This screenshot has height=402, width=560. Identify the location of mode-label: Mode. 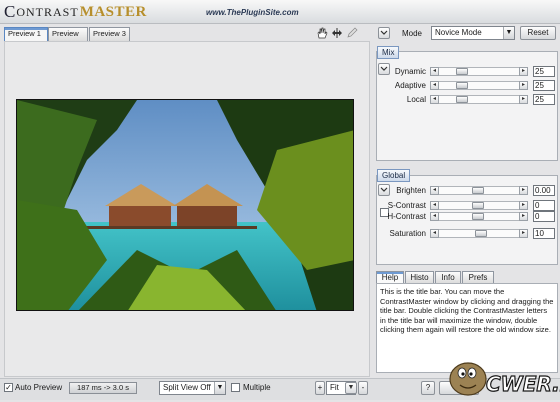
(411, 33).